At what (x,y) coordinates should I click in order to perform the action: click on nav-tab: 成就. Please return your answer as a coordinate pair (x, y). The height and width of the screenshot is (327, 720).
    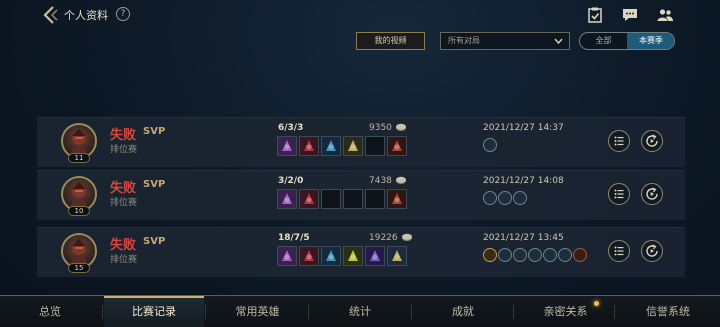
    Looking at the image, I should click on (463, 311).